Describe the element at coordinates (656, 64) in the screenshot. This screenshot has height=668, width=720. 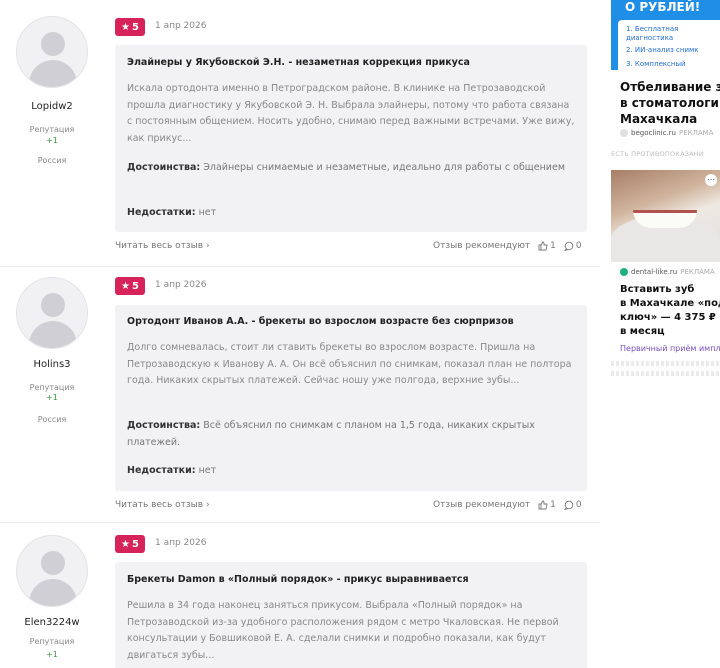
I see `ad-banner-line: 3. Комплексный` at that location.